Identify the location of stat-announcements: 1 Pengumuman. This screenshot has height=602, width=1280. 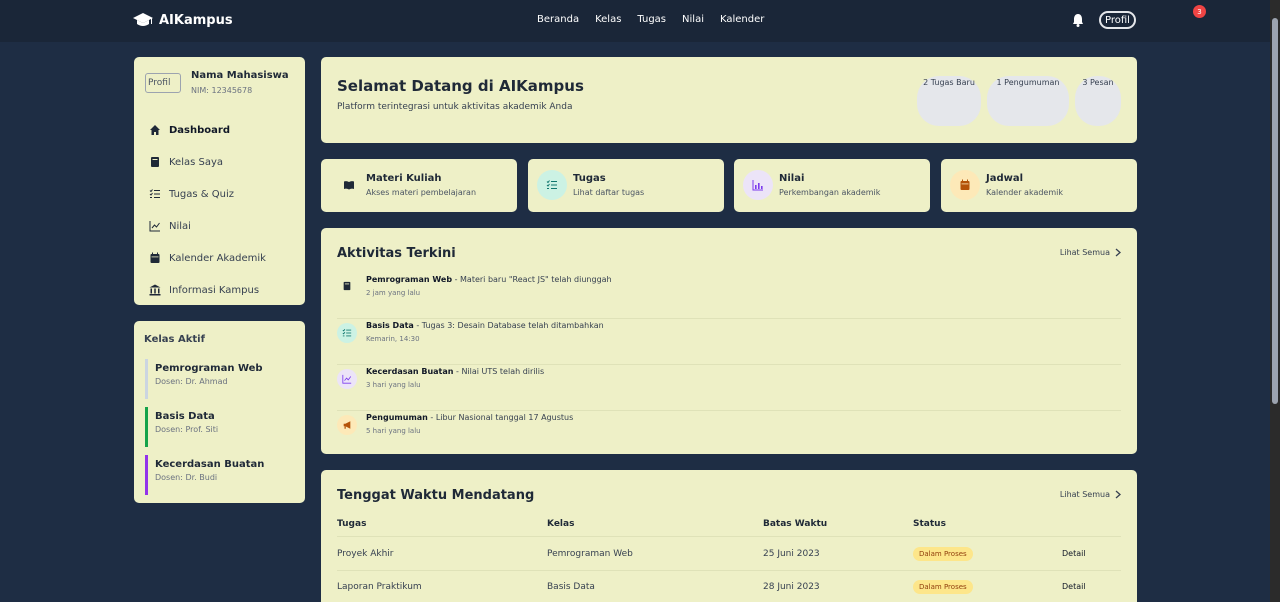
(1028, 101).